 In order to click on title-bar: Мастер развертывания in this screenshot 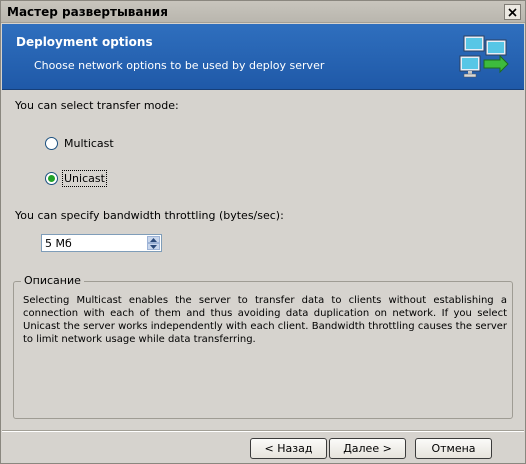, I will do `click(263, 12)`.